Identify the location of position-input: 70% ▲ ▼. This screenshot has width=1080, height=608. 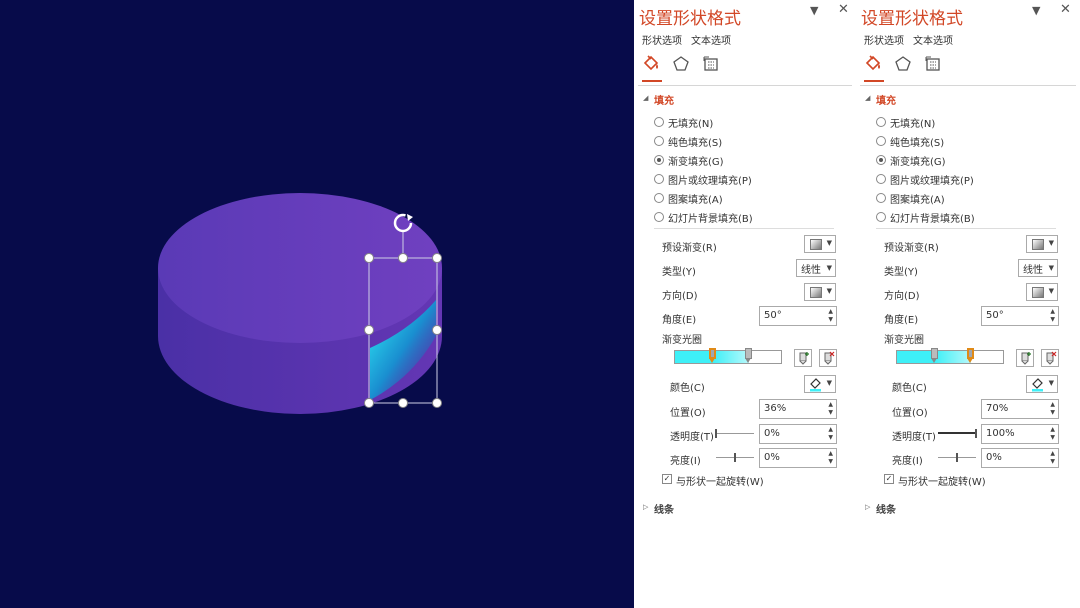
(1020, 409).